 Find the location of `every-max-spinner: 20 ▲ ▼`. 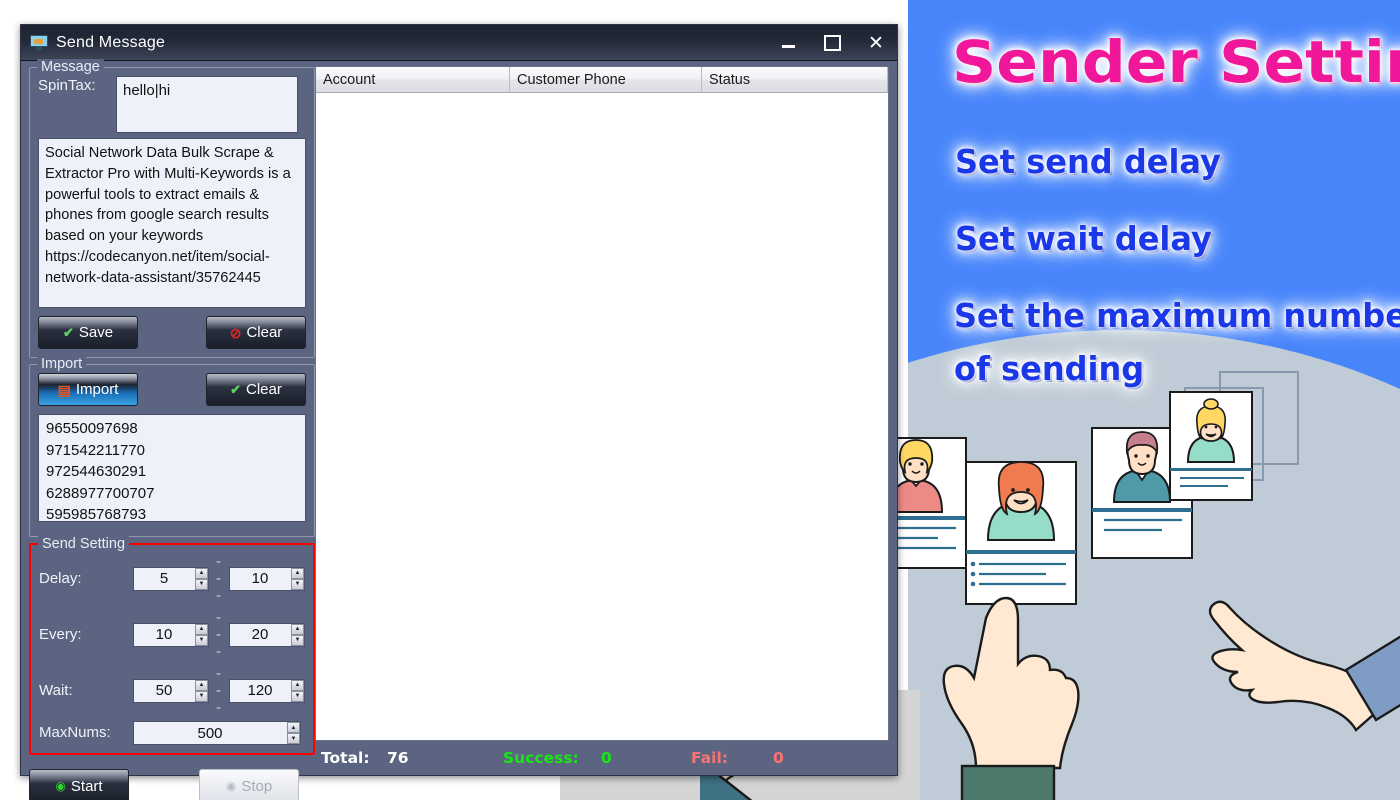

every-max-spinner: 20 ▲ ▼ is located at coordinates (267, 634).